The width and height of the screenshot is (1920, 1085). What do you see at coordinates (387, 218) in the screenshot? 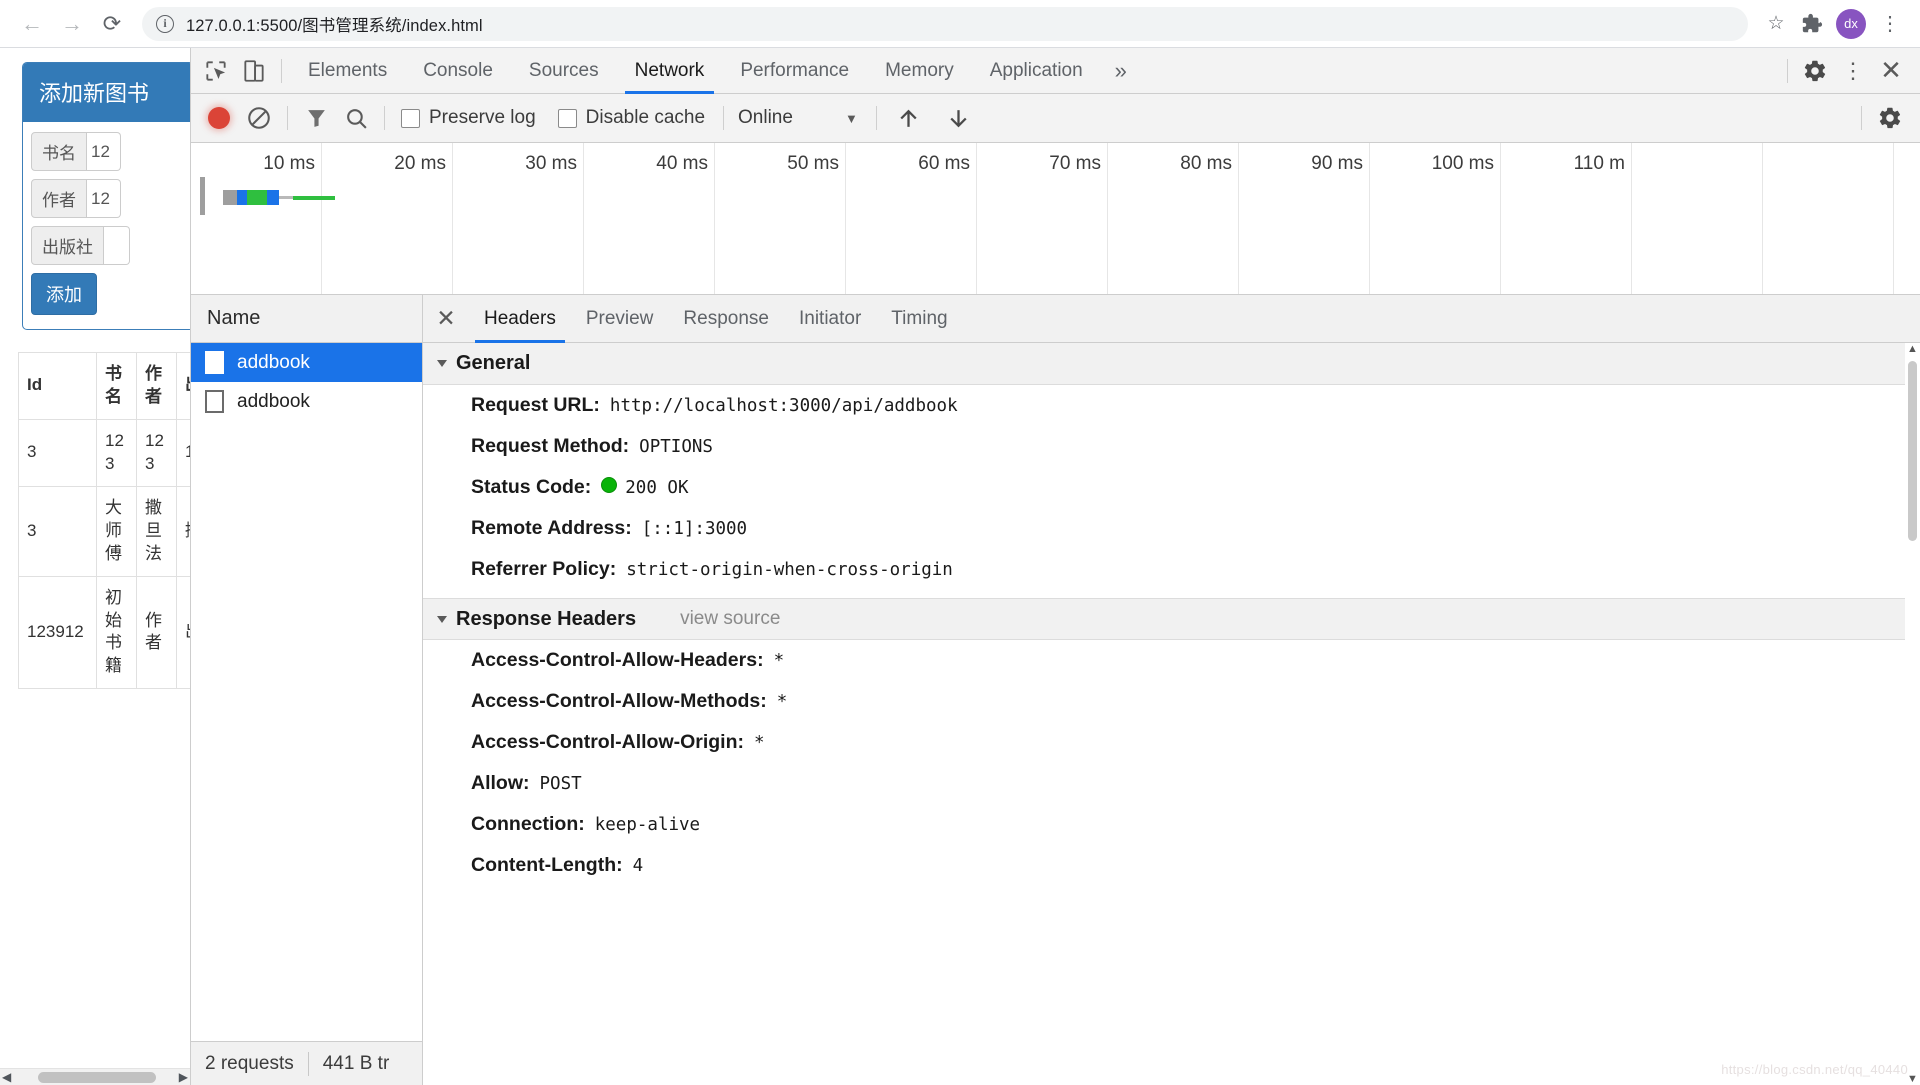
I see `timeline-tick: 20 ms` at bounding box center [387, 218].